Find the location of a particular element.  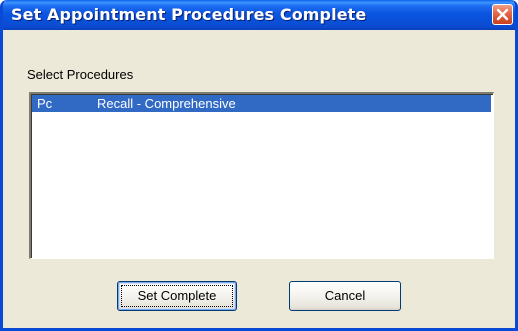

close-icon is located at coordinates (502, 14).